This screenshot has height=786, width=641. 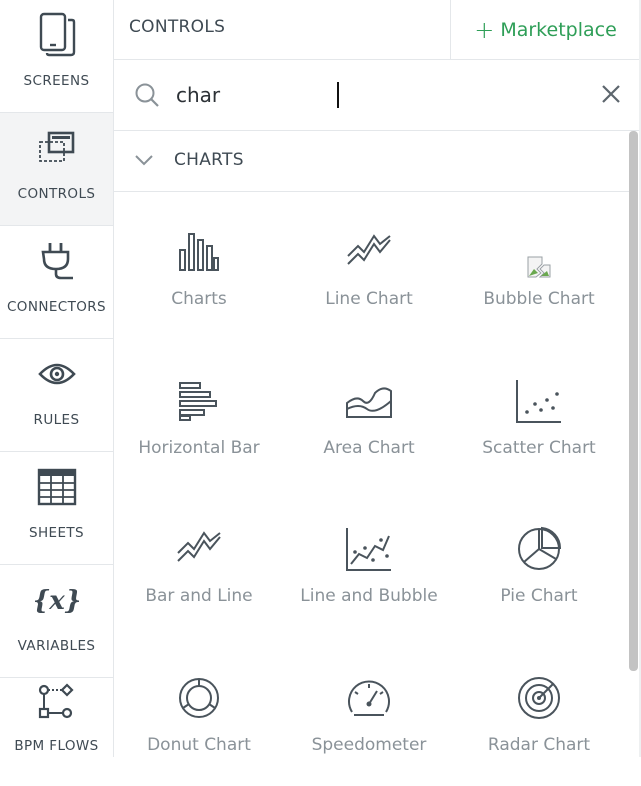 What do you see at coordinates (56, 533) in the screenshot?
I see `nav-label: SHEETS` at bounding box center [56, 533].